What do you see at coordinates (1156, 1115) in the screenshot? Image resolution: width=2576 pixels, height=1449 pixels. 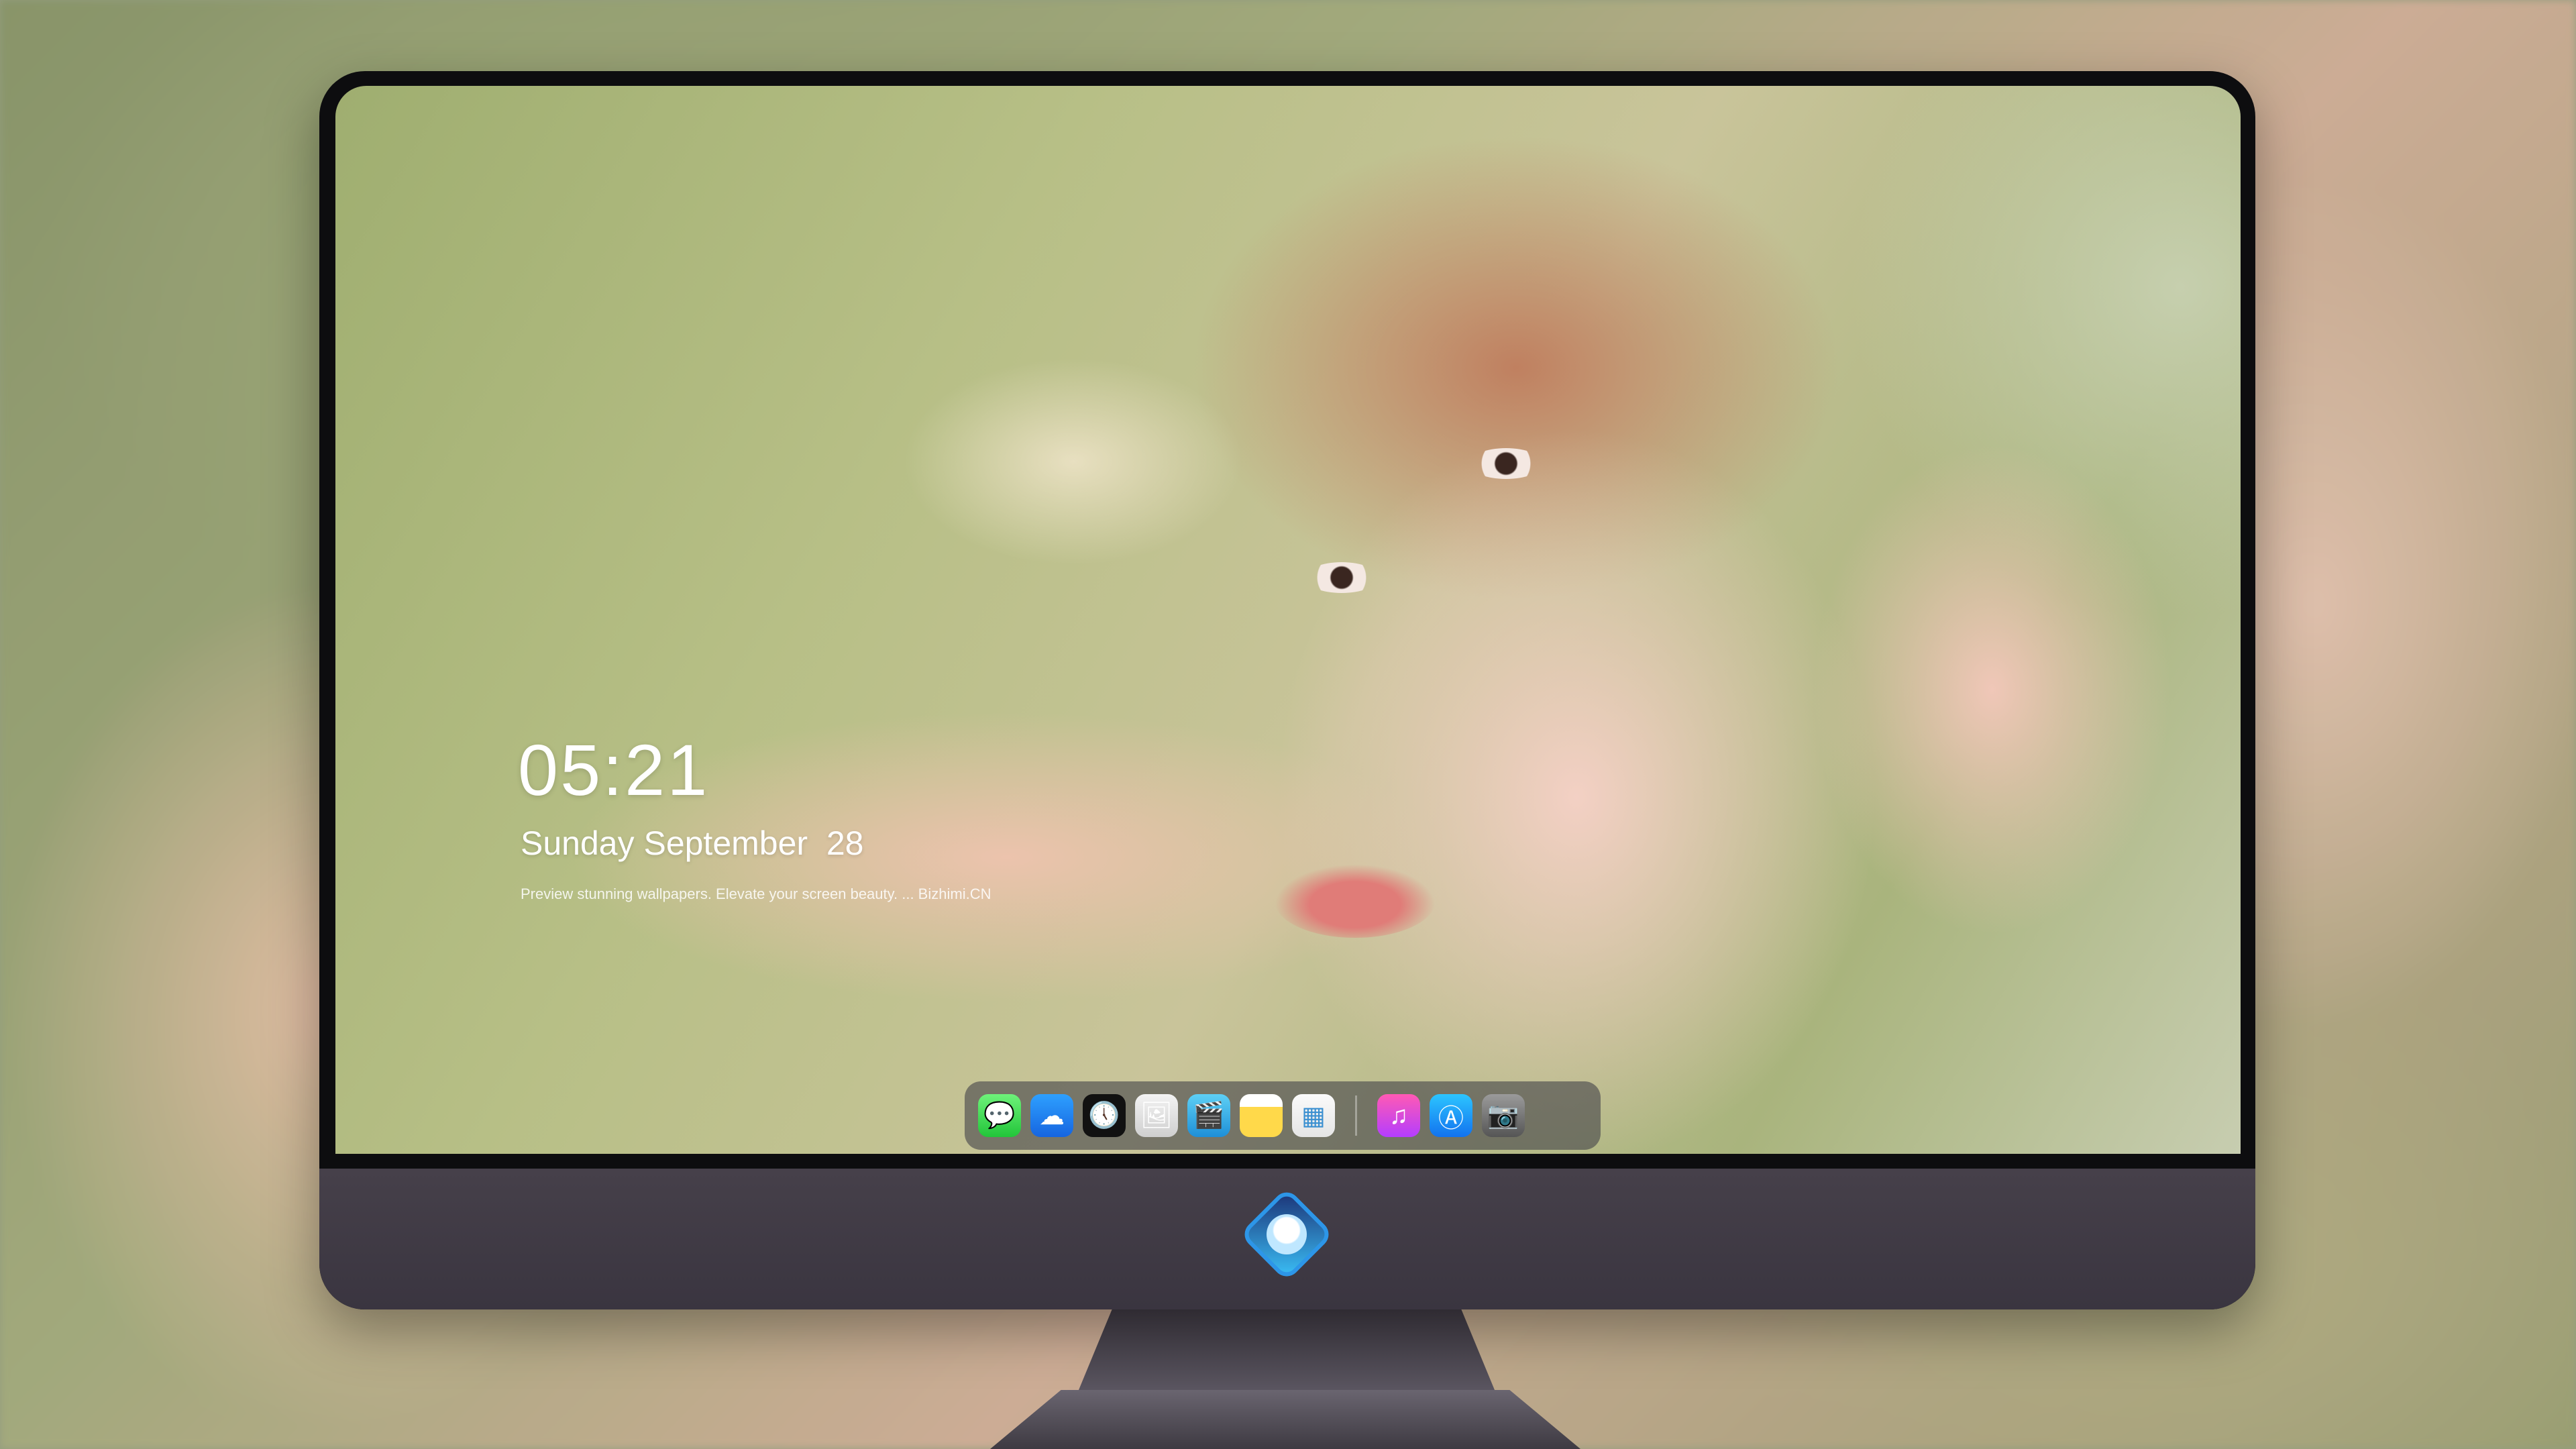 I see `preview-icon: 🖼` at bounding box center [1156, 1115].